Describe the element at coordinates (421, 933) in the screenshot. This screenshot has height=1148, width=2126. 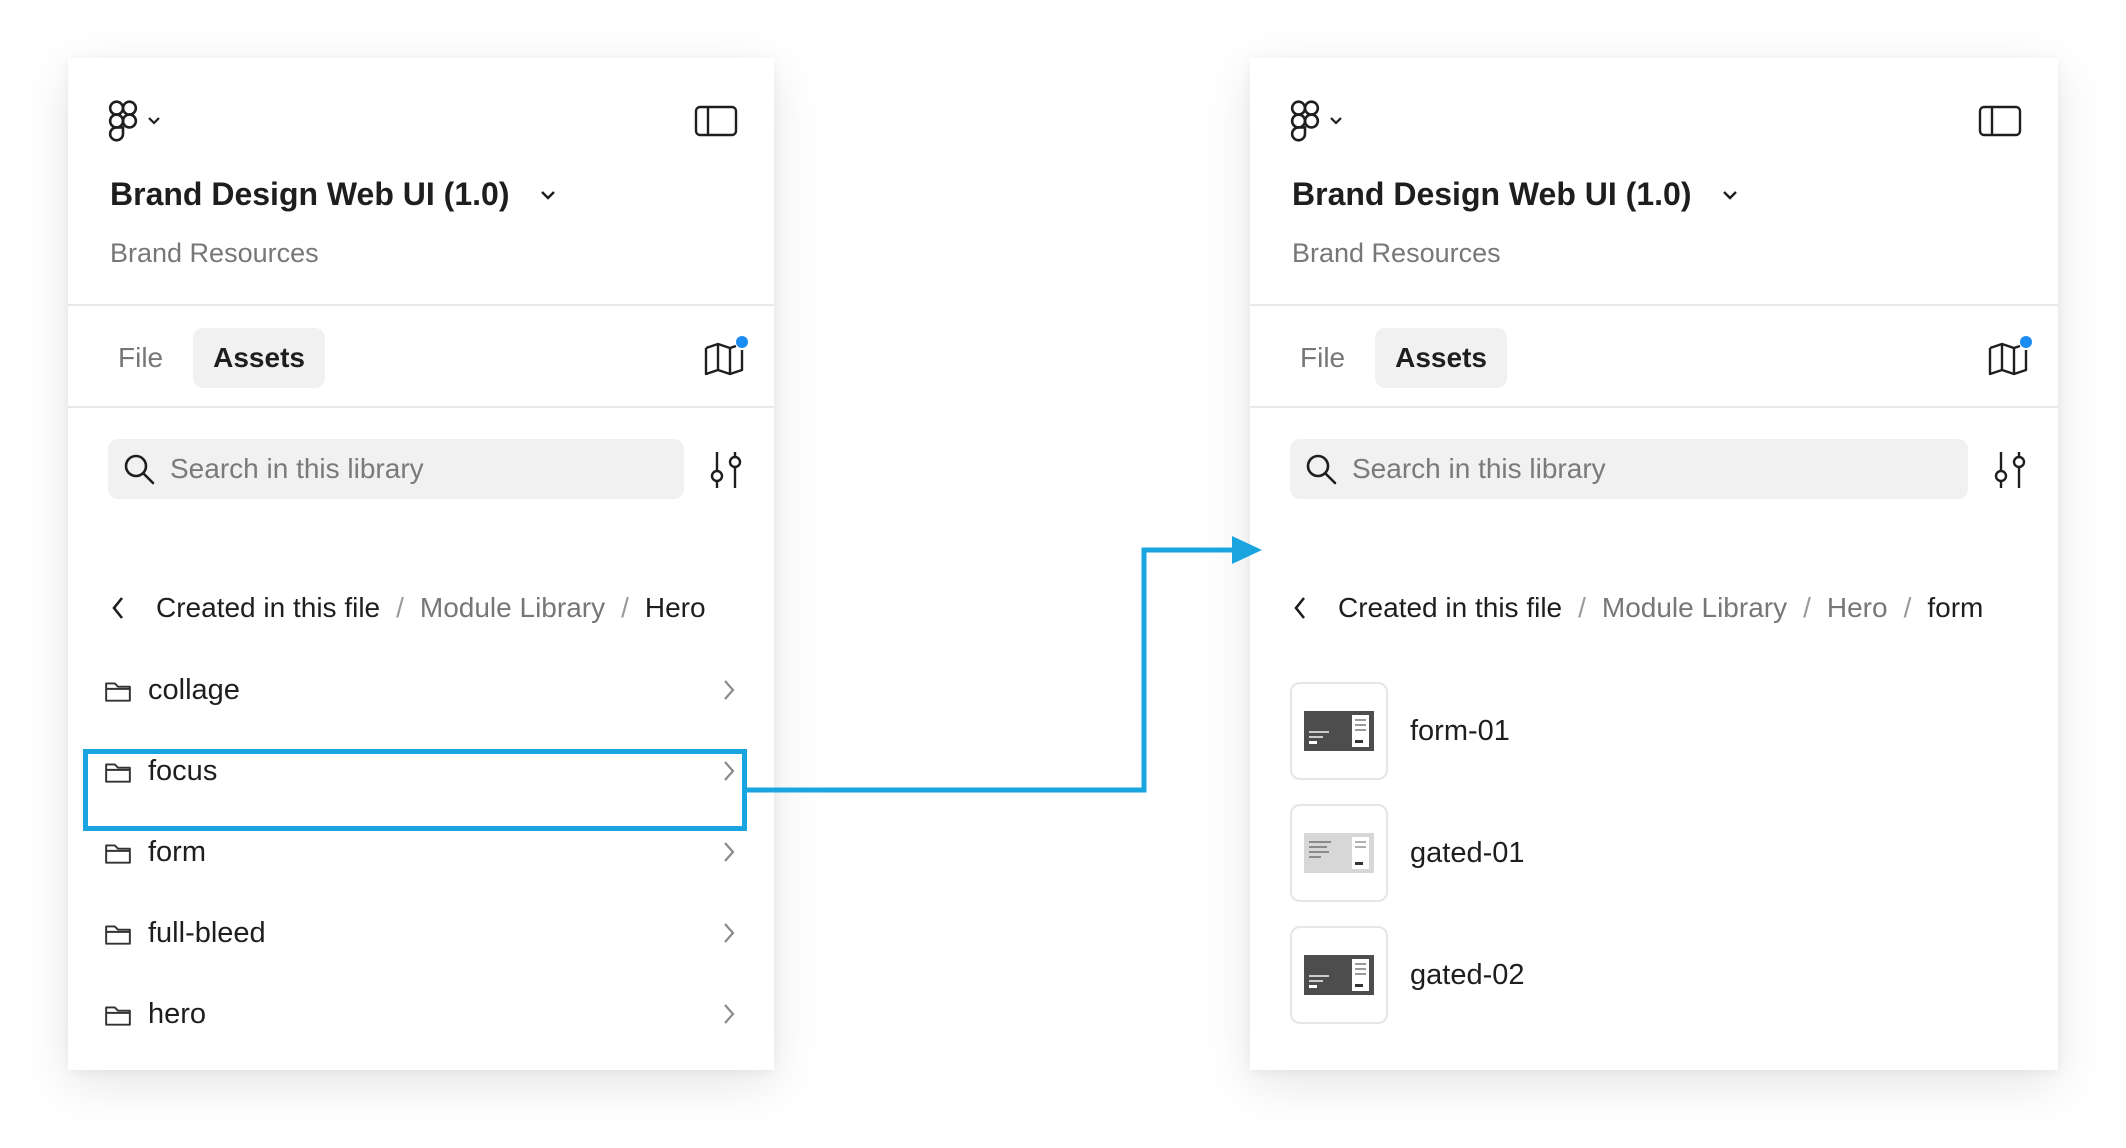
I see `folder-item-full-bleed: full-bleed` at that location.